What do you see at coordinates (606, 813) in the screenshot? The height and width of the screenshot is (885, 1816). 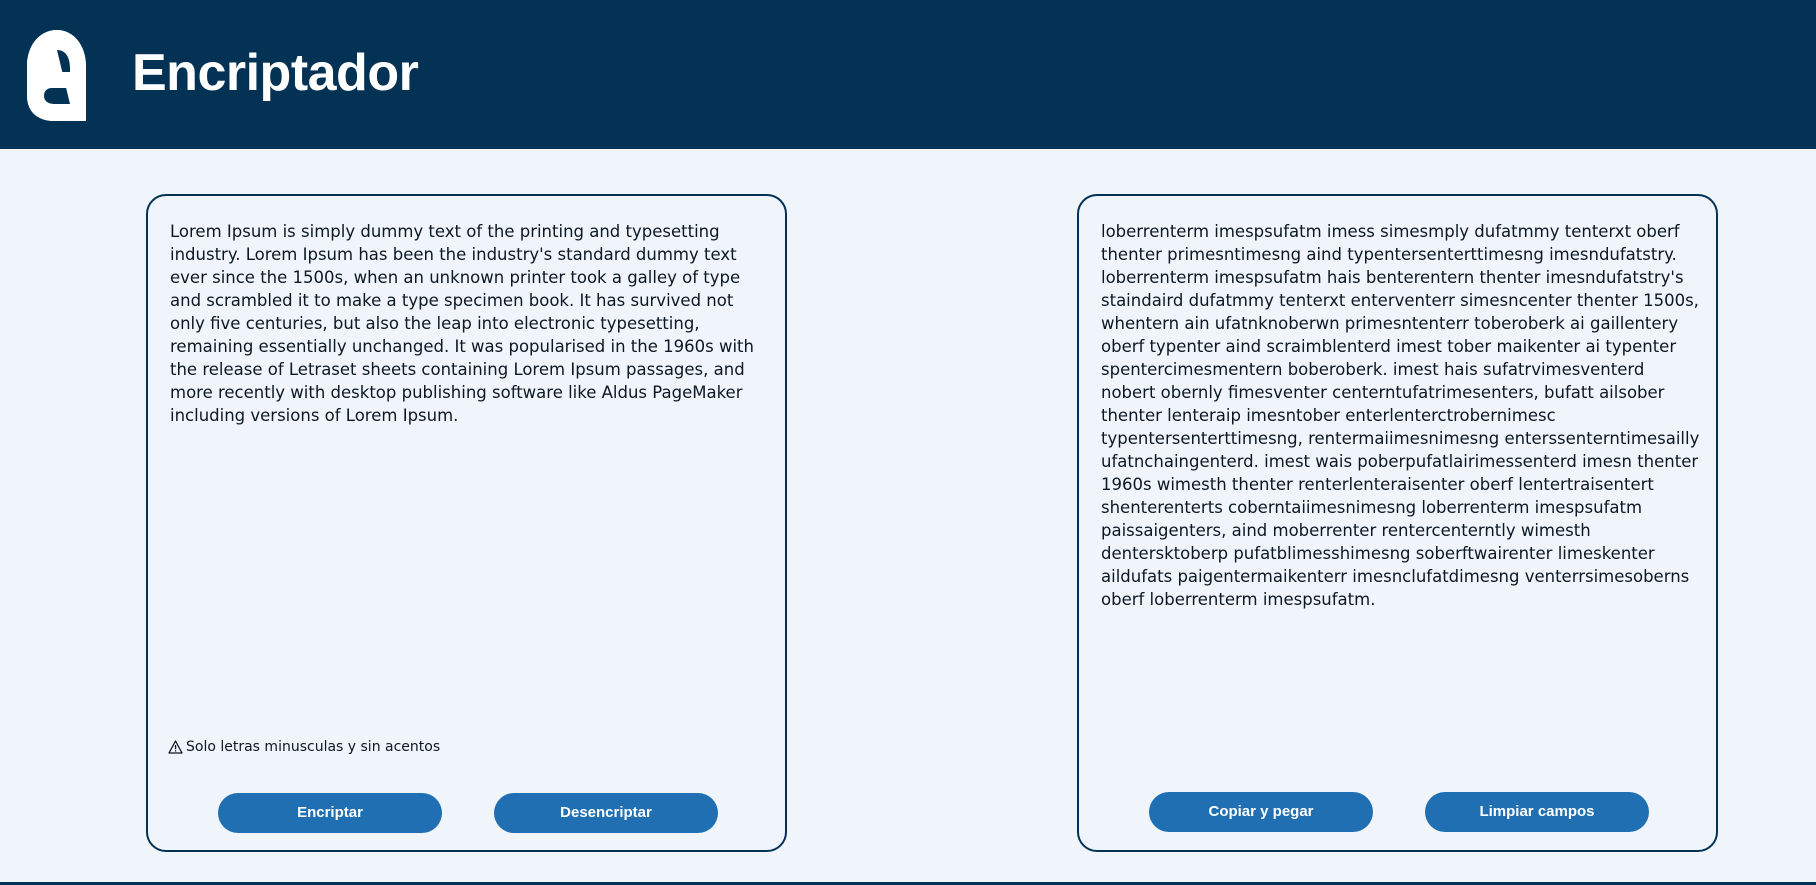 I see `decrypt-button: Desencriptar` at bounding box center [606, 813].